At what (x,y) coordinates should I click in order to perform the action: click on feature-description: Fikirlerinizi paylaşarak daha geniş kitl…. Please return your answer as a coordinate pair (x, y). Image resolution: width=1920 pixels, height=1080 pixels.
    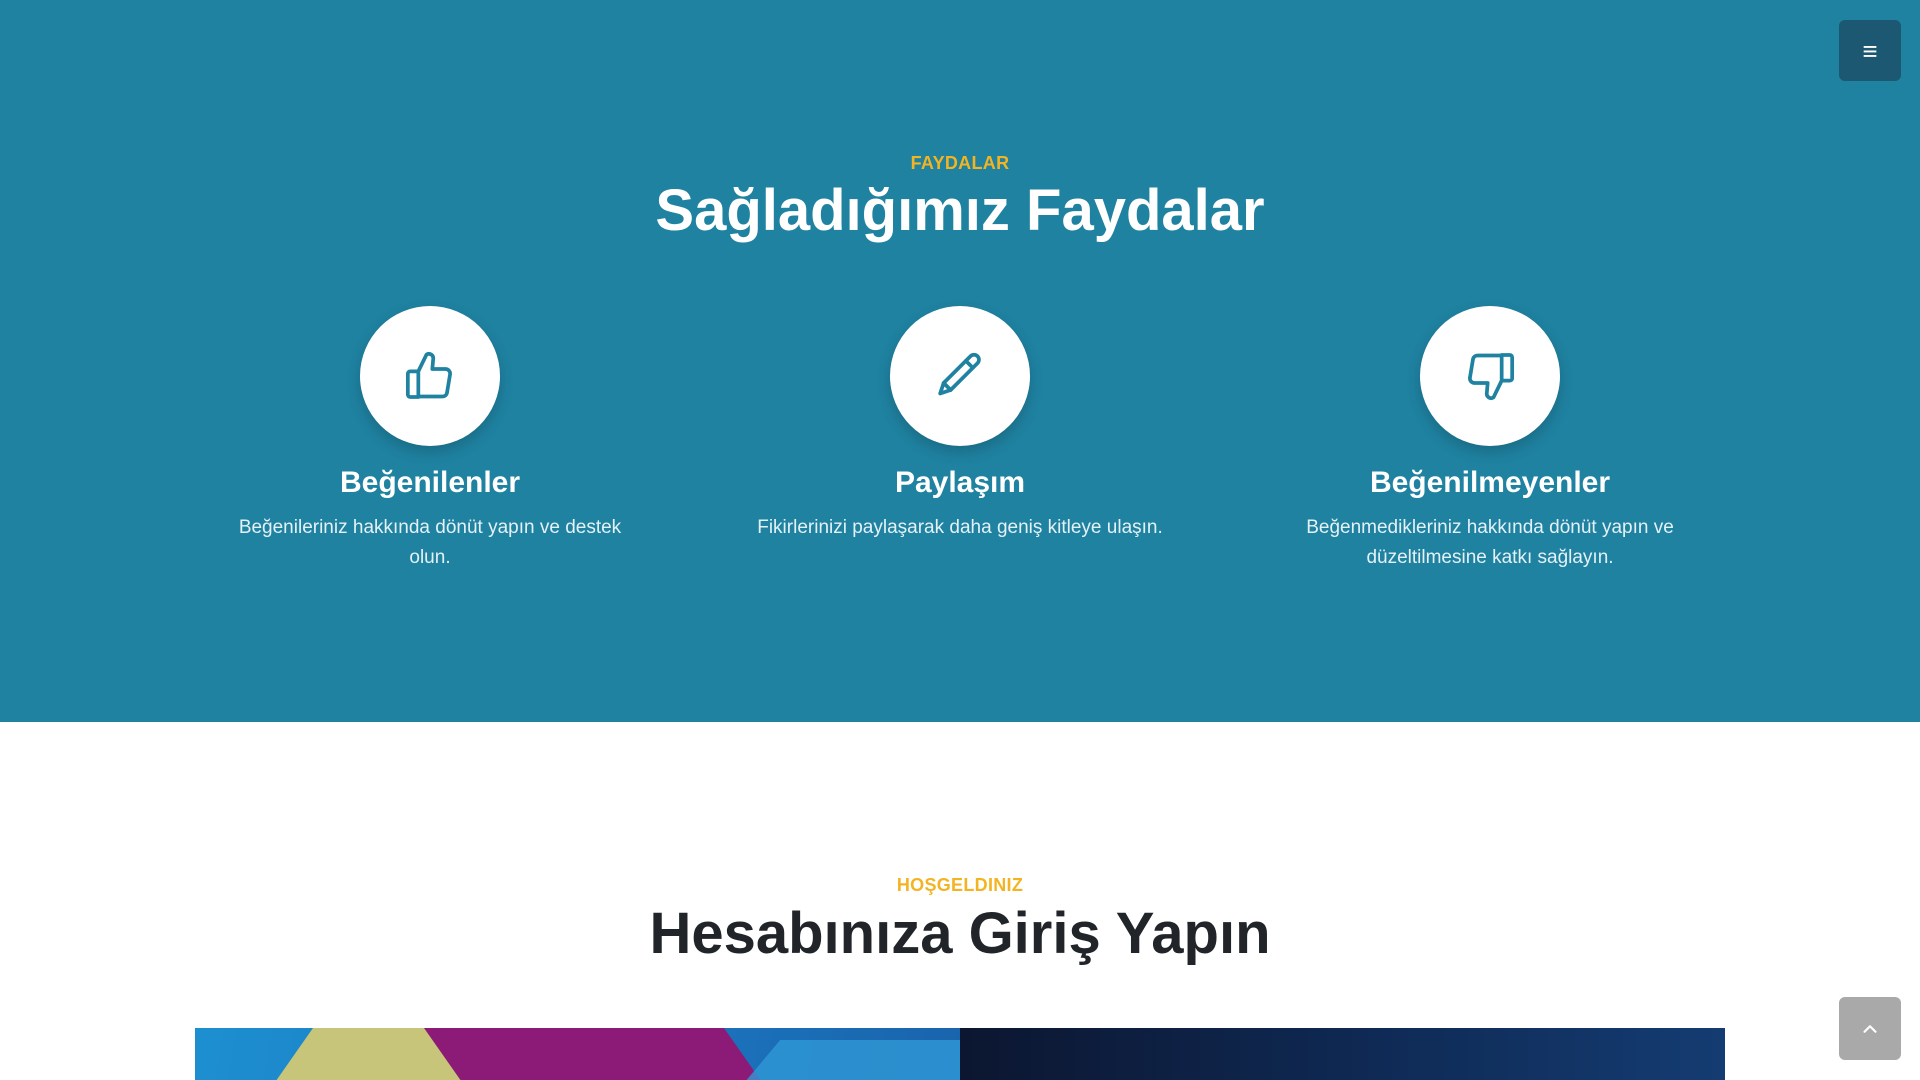
    Looking at the image, I should click on (960, 527).